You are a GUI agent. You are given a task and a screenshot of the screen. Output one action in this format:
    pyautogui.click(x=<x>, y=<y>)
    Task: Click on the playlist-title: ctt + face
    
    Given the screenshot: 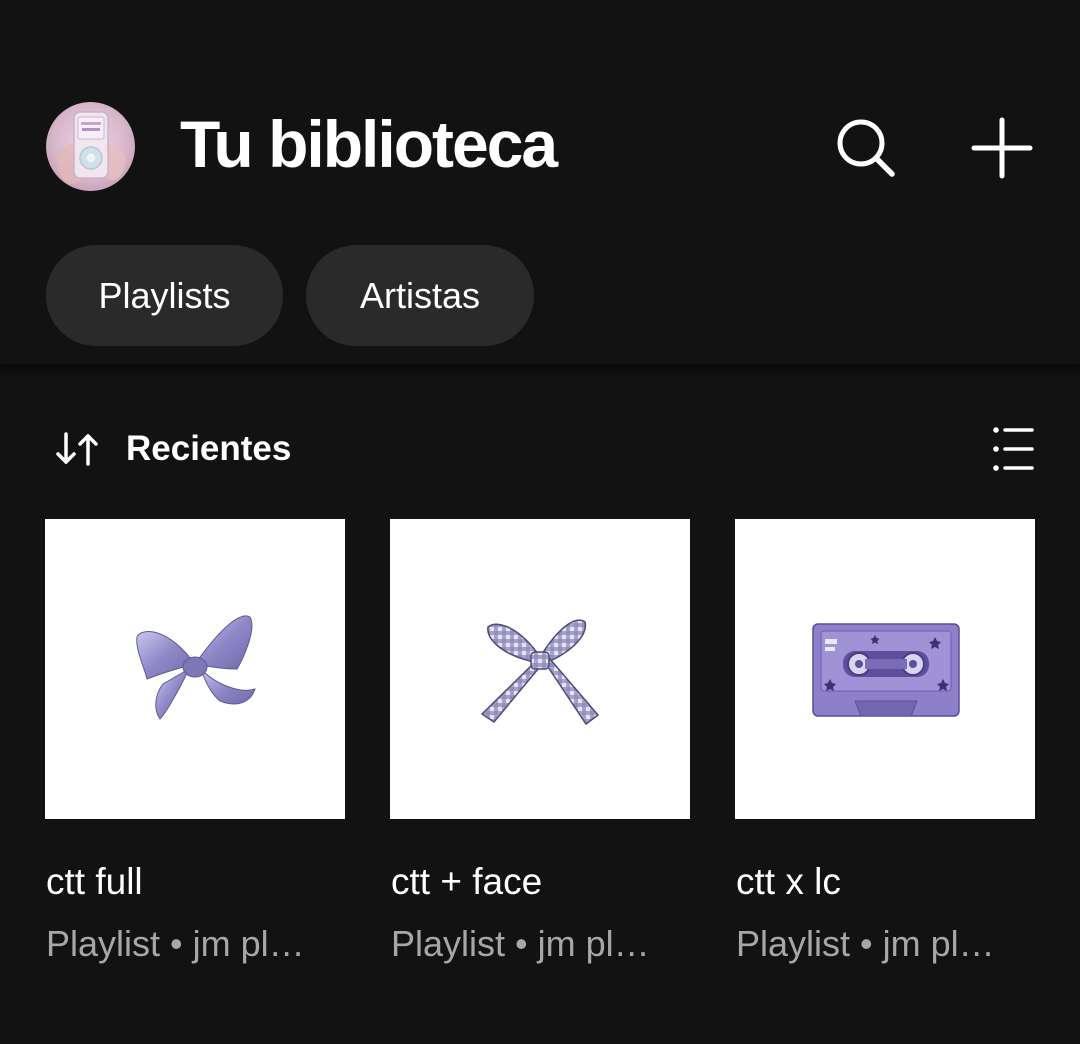 What is the action you would take?
    pyautogui.click(x=467, y=881)
    